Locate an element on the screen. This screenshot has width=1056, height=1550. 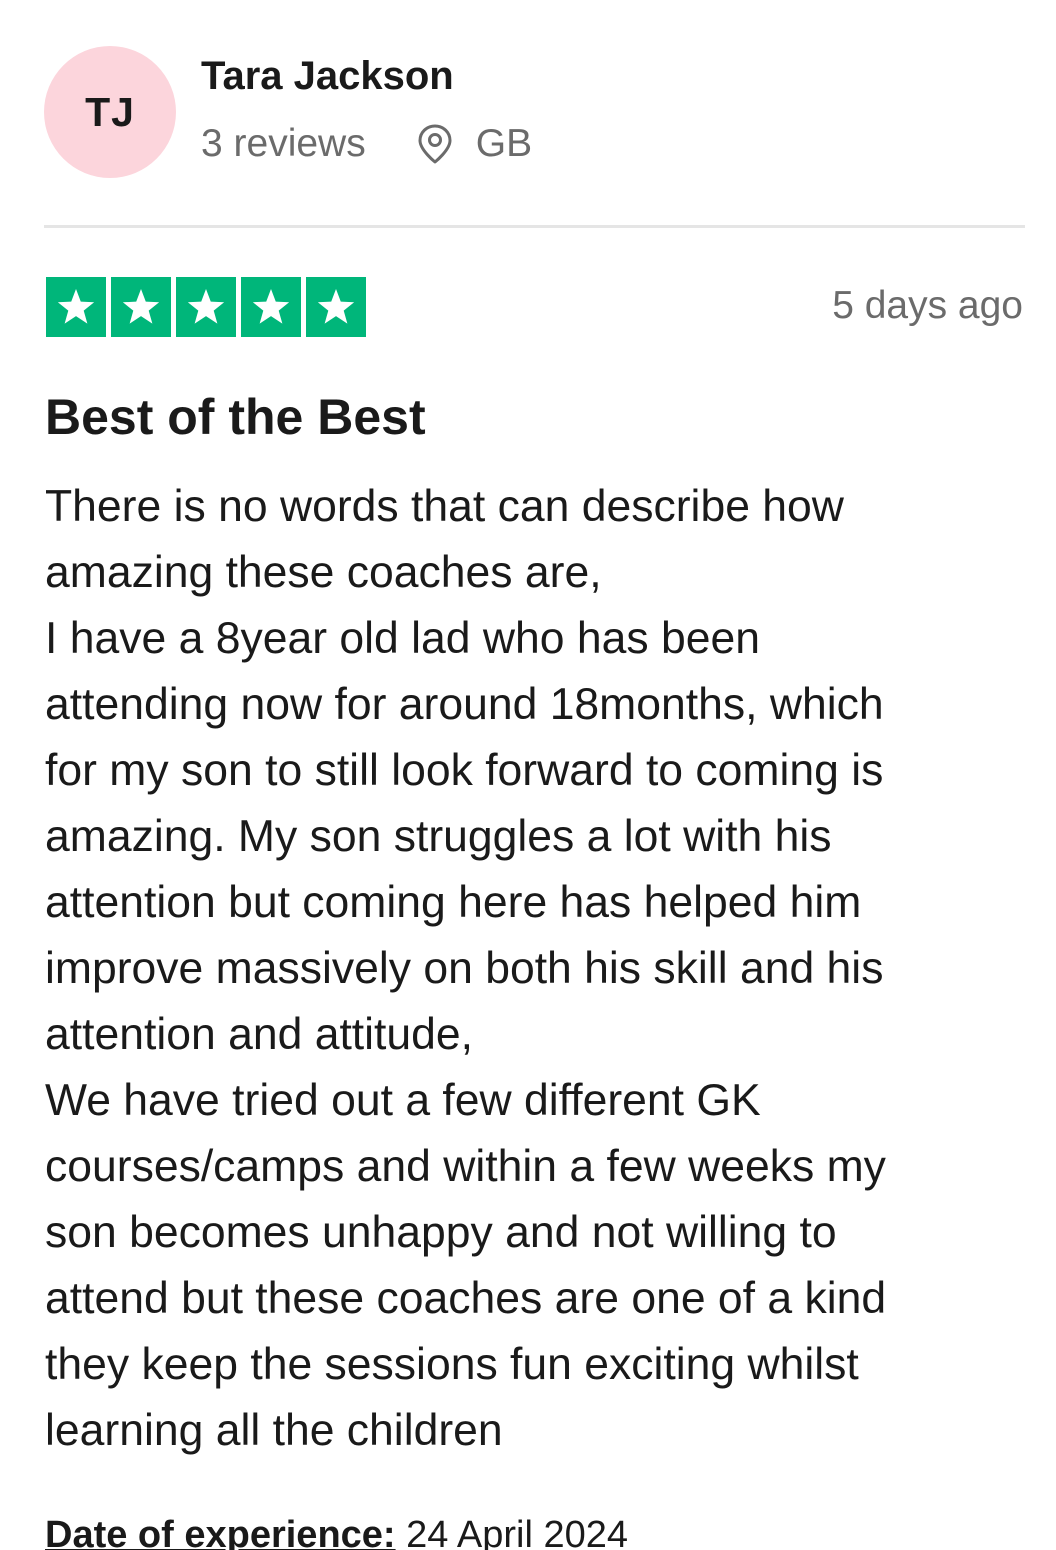
experience-date-value: 24 April 2024 is located at coordinates (517, 1532).